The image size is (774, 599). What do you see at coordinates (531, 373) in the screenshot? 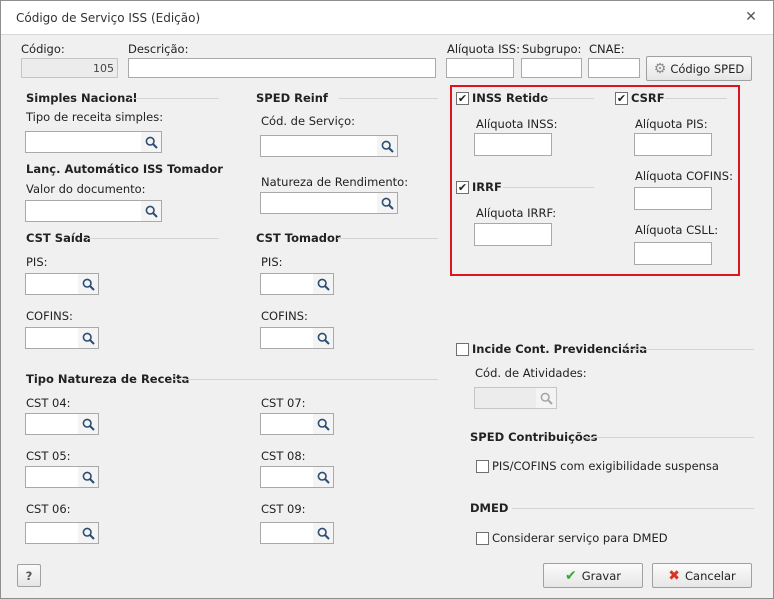
I see `atividades-label: Cód. de Atividades:` at bounding box center [531, 373].